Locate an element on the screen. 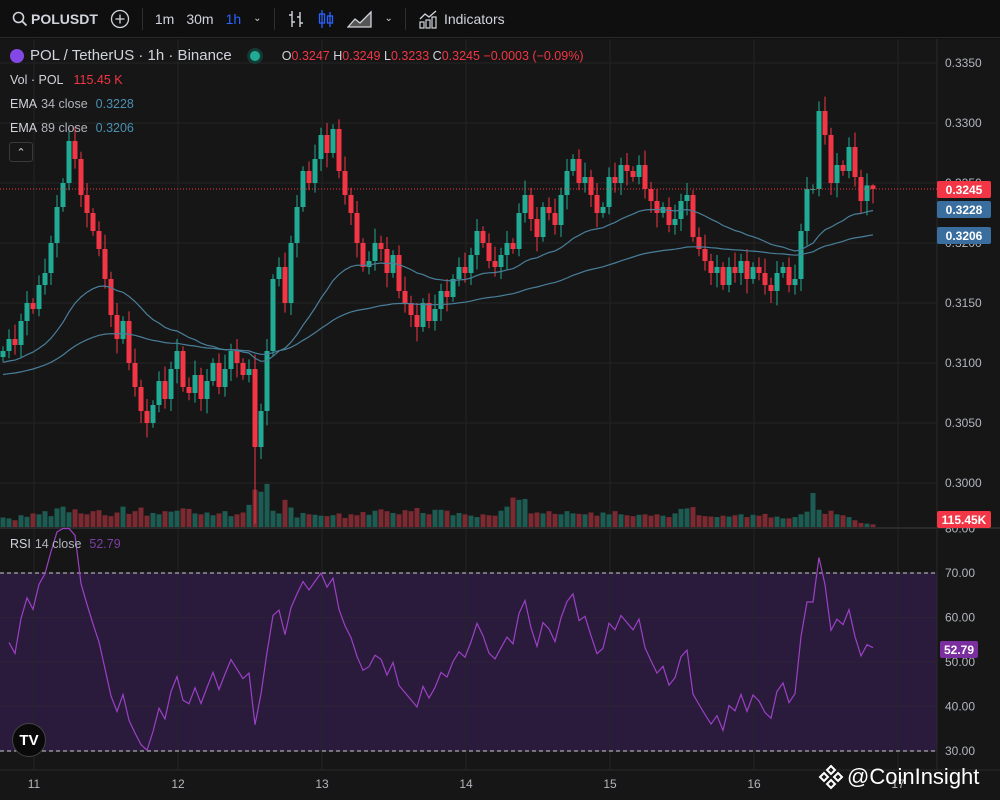 The width and height of the screenshot is (1000, 800). compare-symbol-button is located at coordinates (120, 19).